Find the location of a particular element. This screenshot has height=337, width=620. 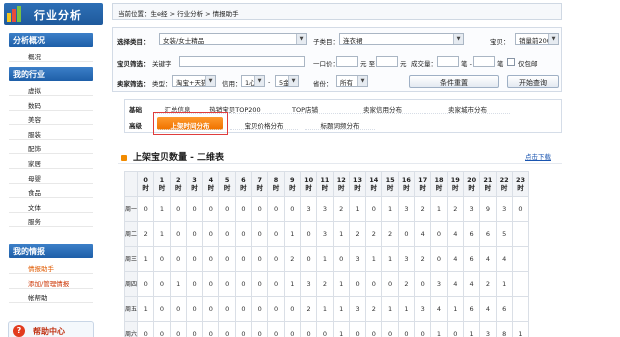

free-shipping-checkbox is located at coordinates (511, 62).